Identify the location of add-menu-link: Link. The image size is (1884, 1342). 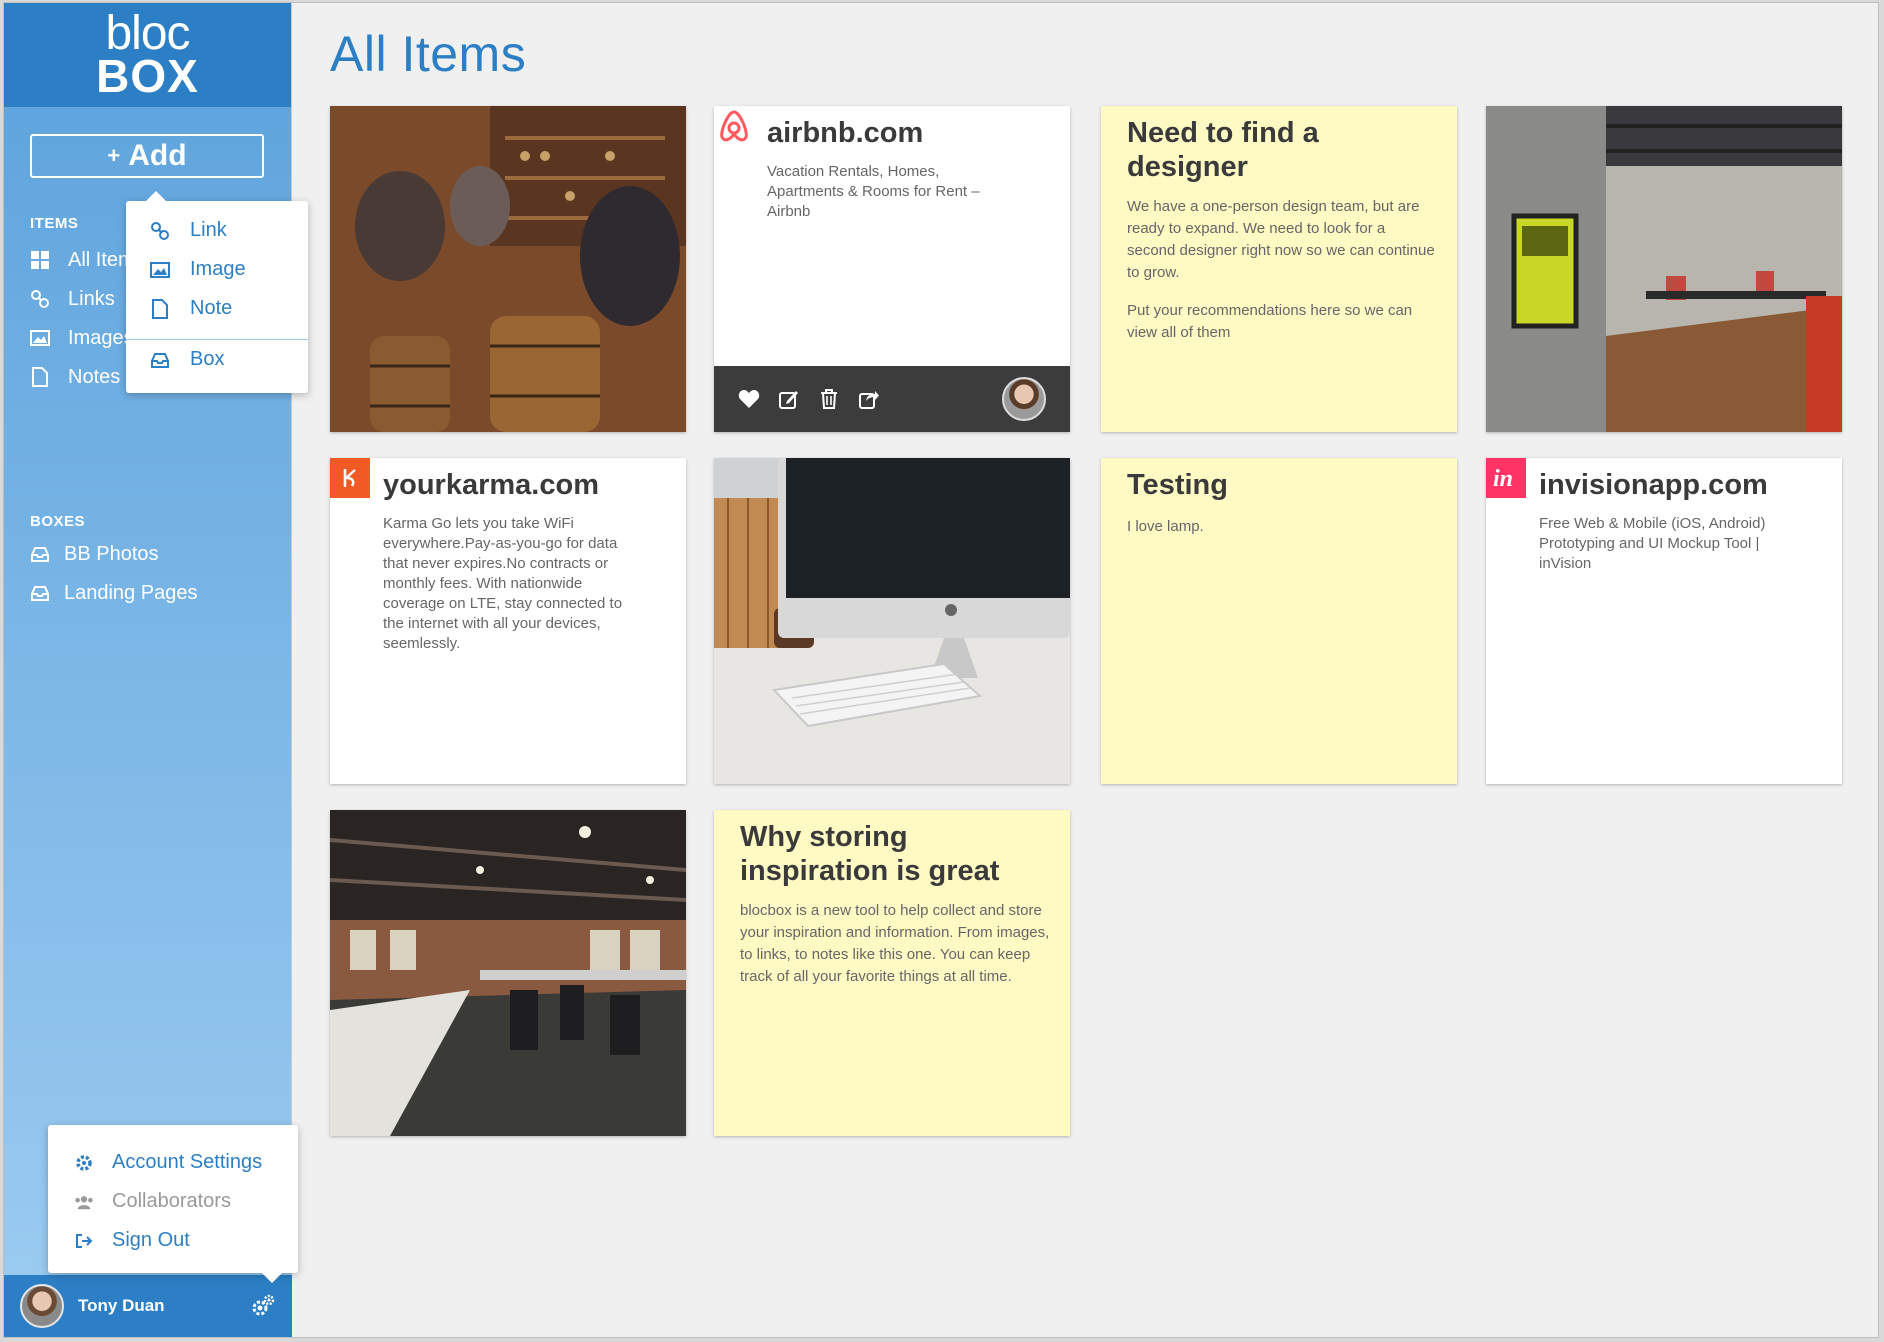
(188, 230).